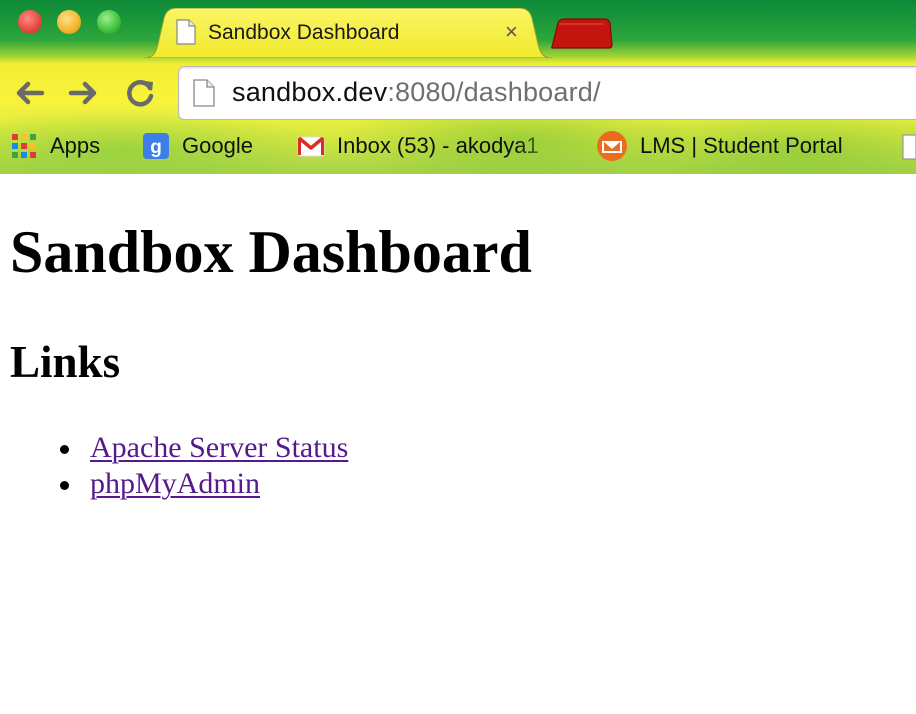 The width and height of the screenshot is (916, 714). What do you see at coordinates (741, 145) in the screenshot?
I see `bookmark-label: LMS | Student Portal` at bounding box center [741, 145].